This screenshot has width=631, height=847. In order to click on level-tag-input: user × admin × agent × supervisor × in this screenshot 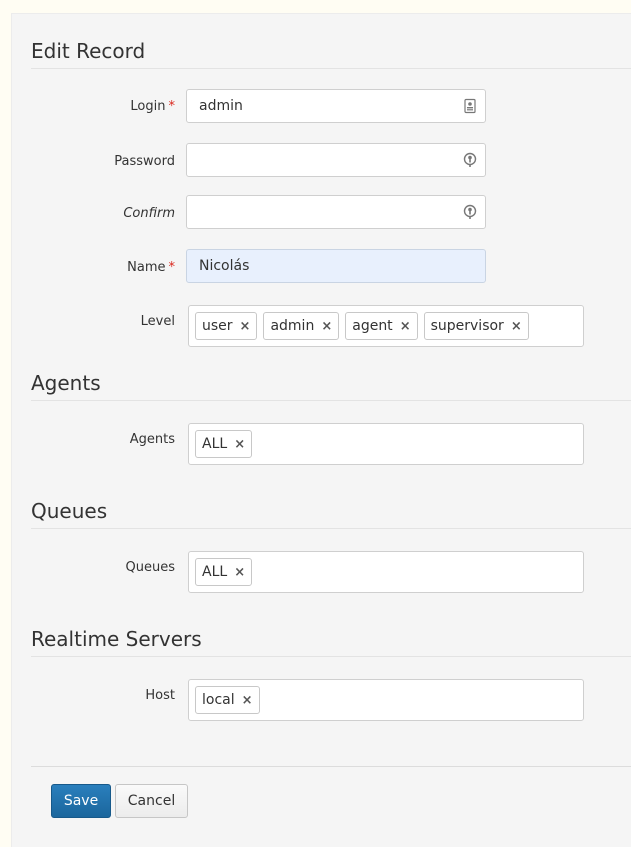, I will do `click(386, 326)`.